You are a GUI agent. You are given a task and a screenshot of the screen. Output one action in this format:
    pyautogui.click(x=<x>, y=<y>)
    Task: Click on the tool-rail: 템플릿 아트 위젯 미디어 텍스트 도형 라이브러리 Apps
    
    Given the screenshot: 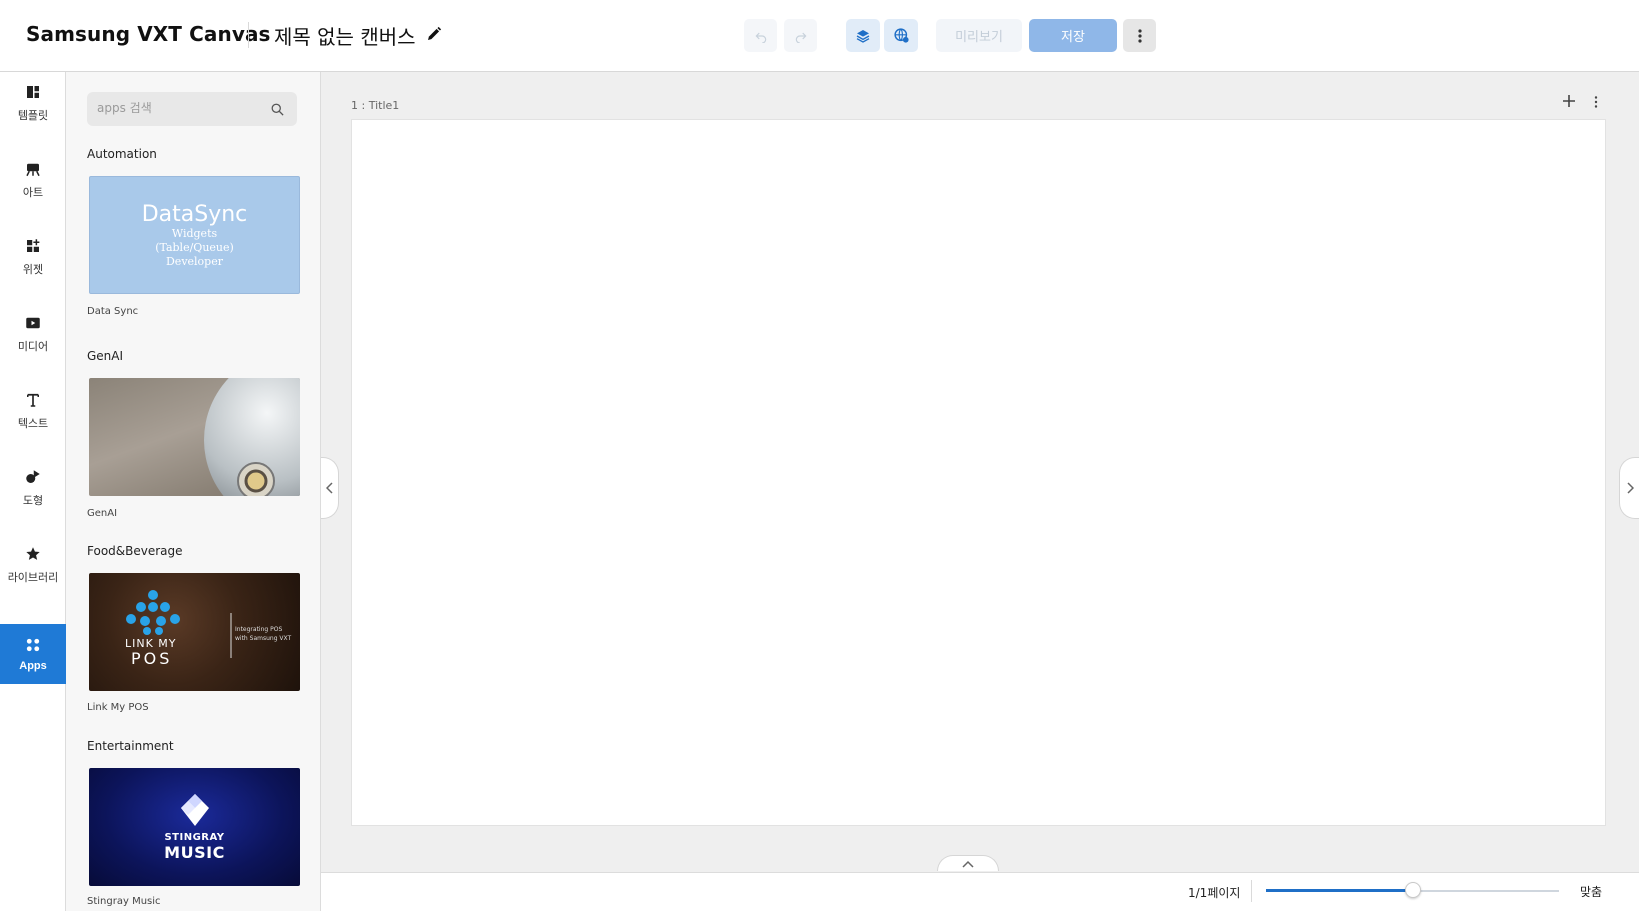 What is the action you would take?
    pyautogui.click(x=33, y=491)
    